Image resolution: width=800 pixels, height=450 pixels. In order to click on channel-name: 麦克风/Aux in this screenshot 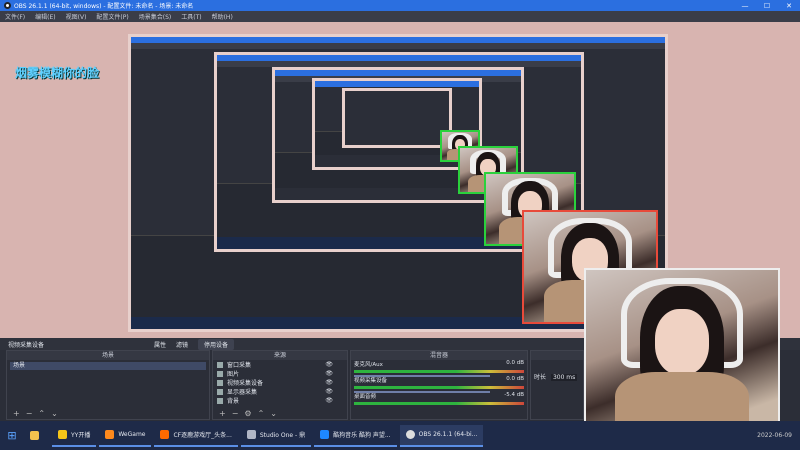, I will do `click(368, 365)`.